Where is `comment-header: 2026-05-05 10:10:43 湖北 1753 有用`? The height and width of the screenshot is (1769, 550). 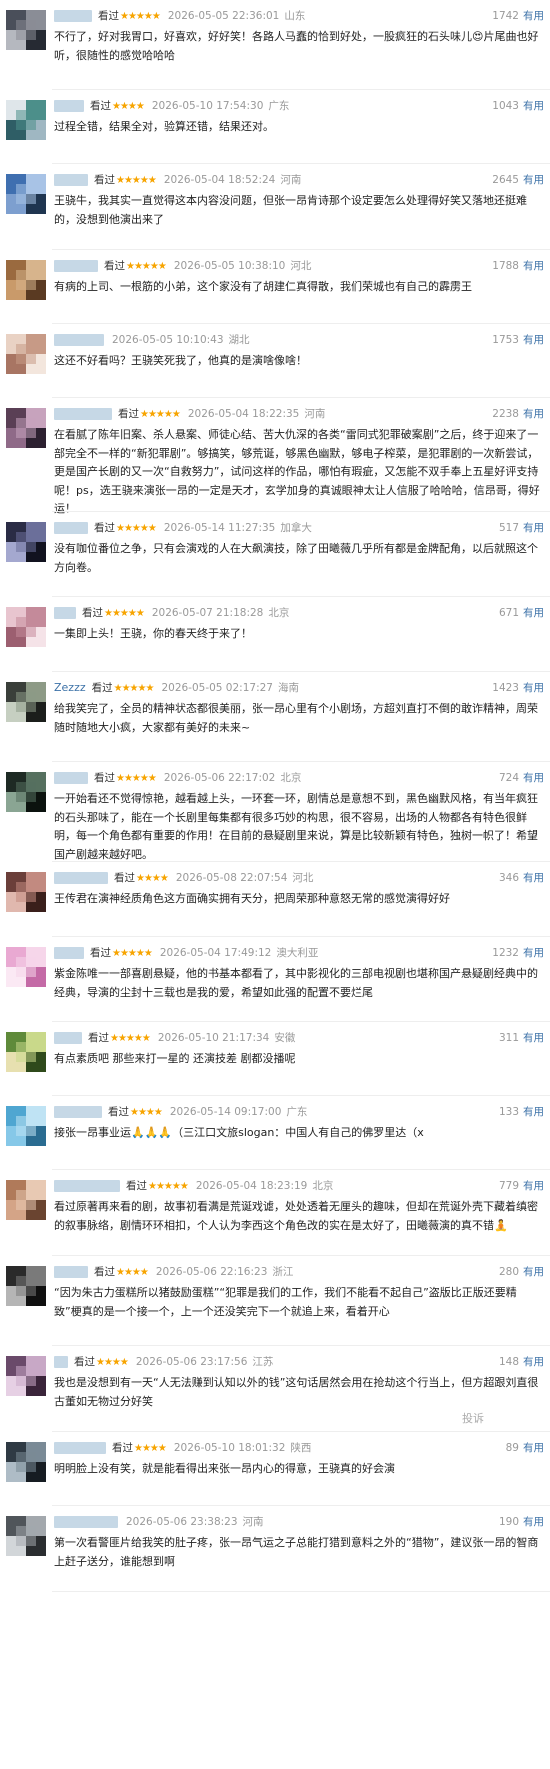
comment-header: 2026-05-05 10:10:43 湖北 1753 有用 is located at coordinates (299, 340).